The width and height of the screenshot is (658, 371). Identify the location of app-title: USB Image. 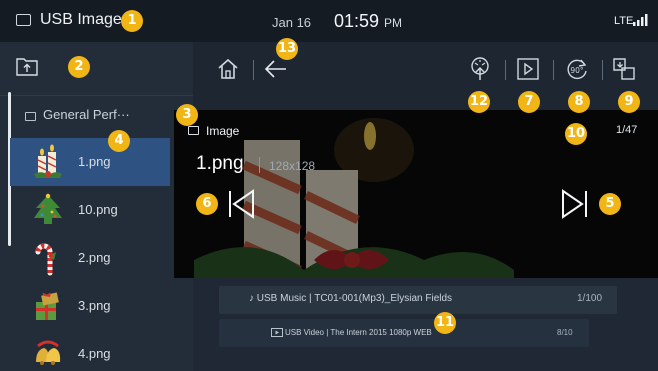
(81, 19).